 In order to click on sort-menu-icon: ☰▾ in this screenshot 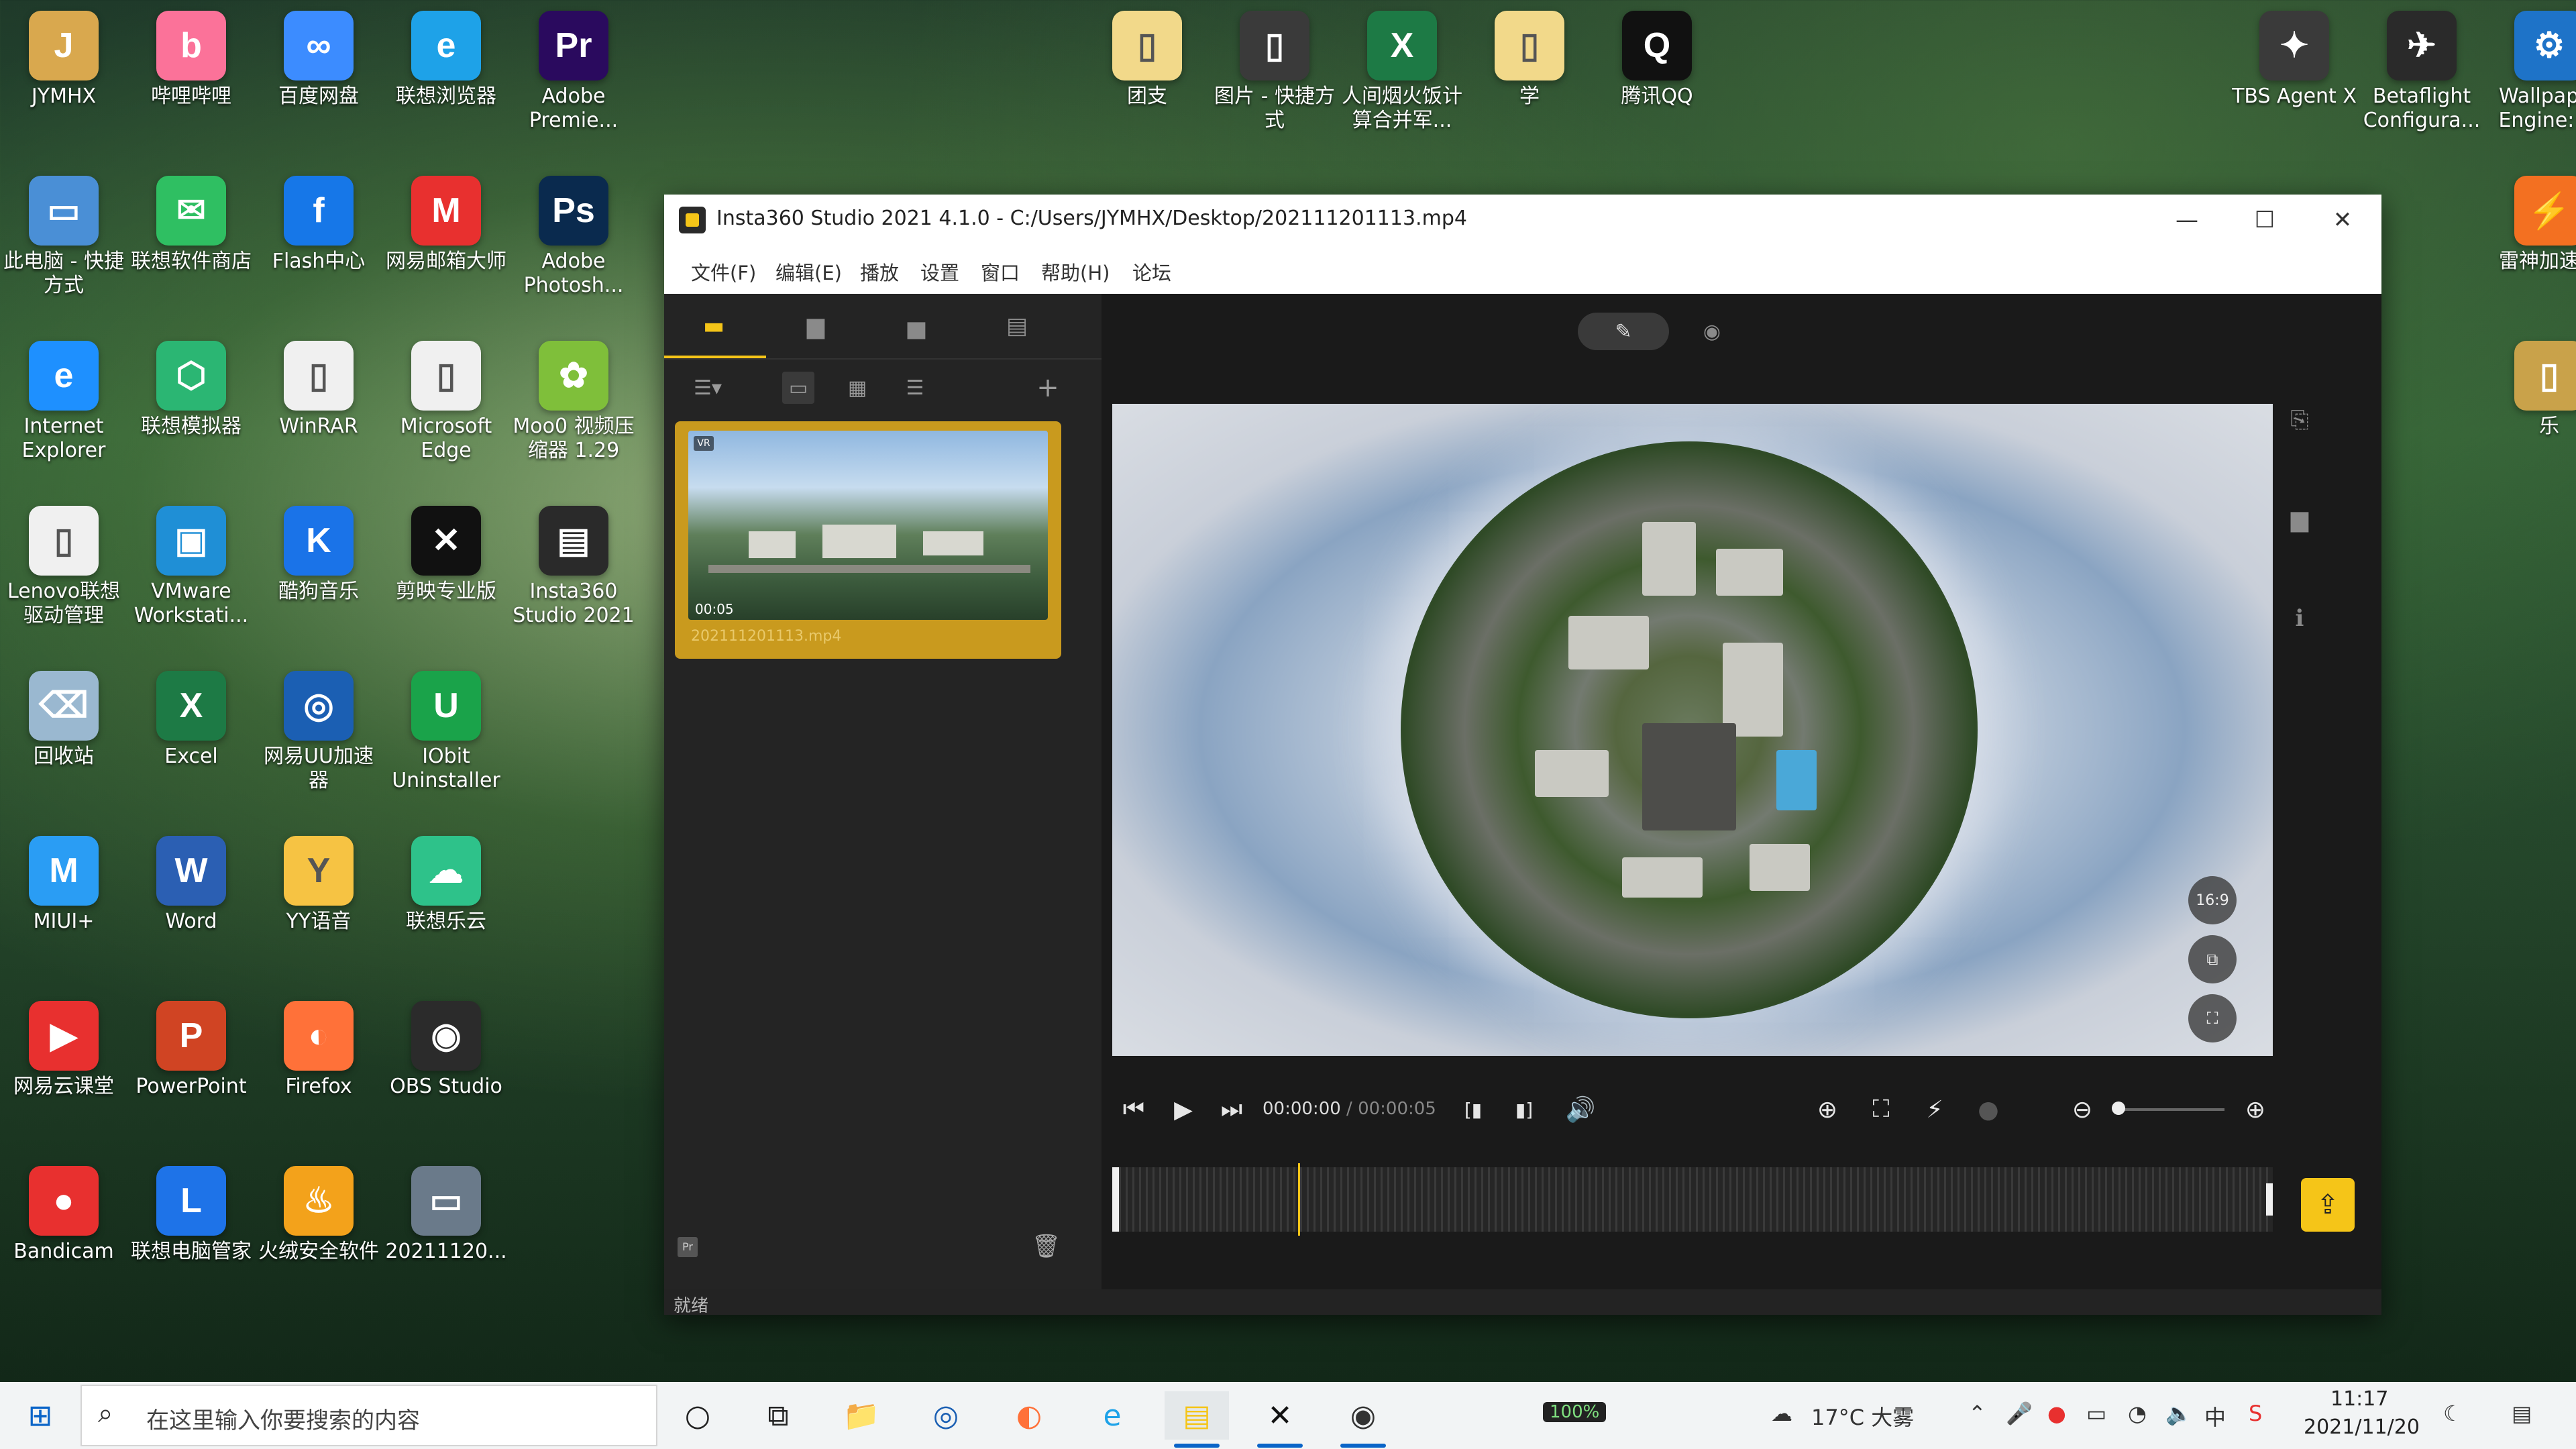, I will do `click(707, 388)`.